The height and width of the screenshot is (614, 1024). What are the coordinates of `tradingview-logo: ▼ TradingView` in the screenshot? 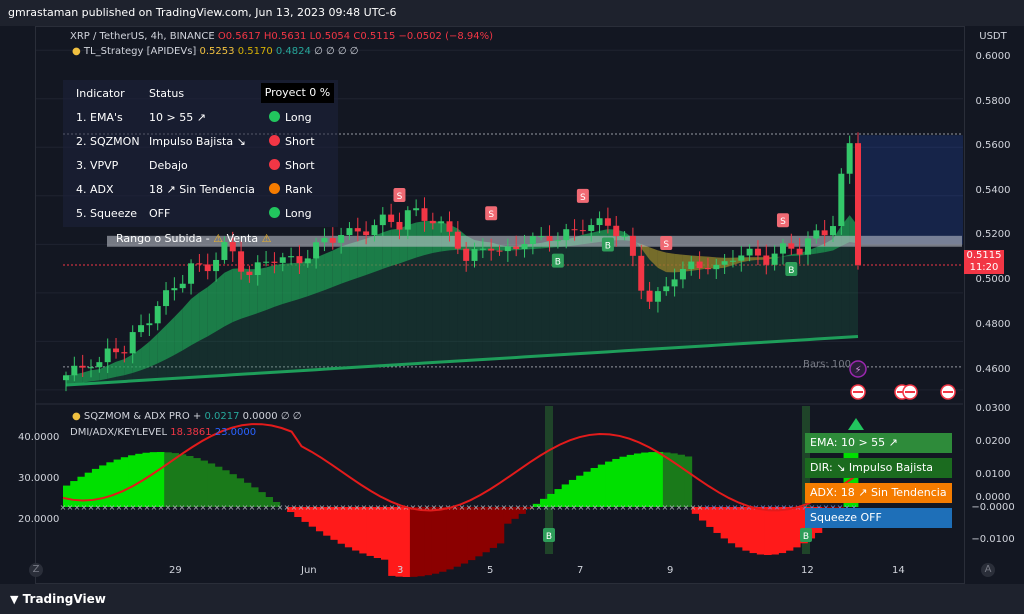 It's located at (58, 599).